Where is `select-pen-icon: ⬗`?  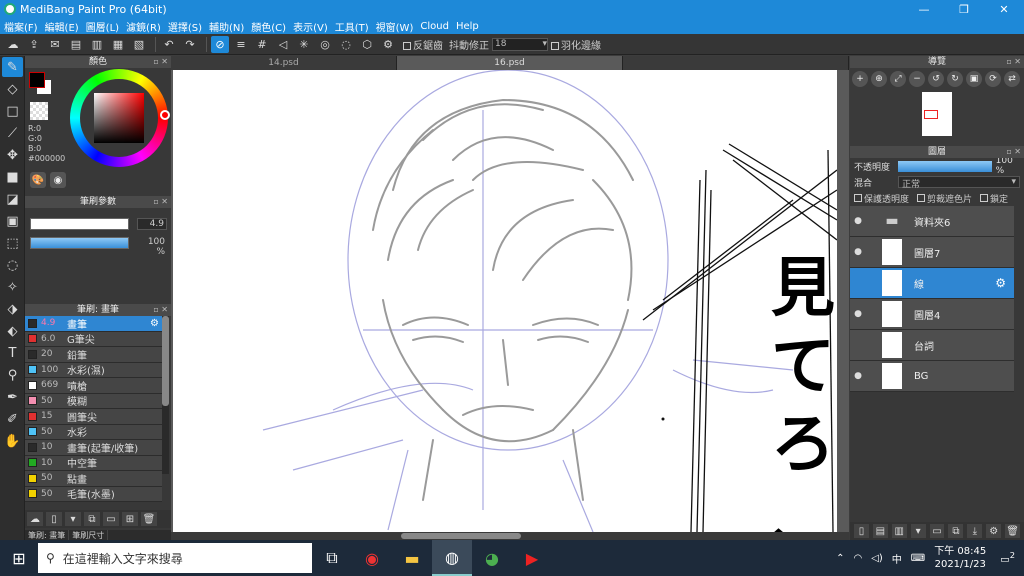 select-pen-icon: ⬗ is located at coordinates (12, 309).